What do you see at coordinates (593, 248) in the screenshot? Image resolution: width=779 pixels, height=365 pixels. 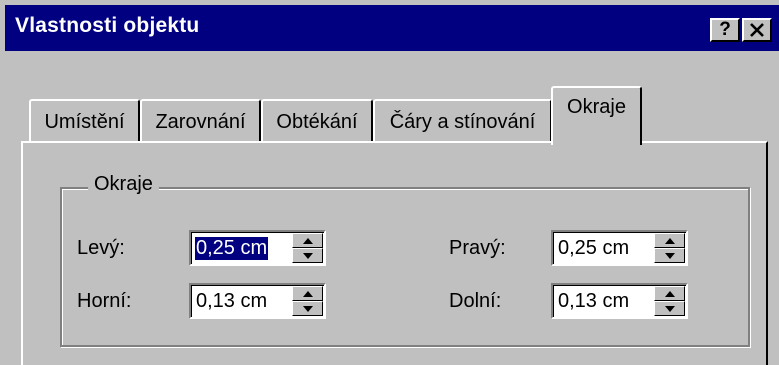 I see `right-margin-value: 0,25 cm` at bounding box center [593, 248].